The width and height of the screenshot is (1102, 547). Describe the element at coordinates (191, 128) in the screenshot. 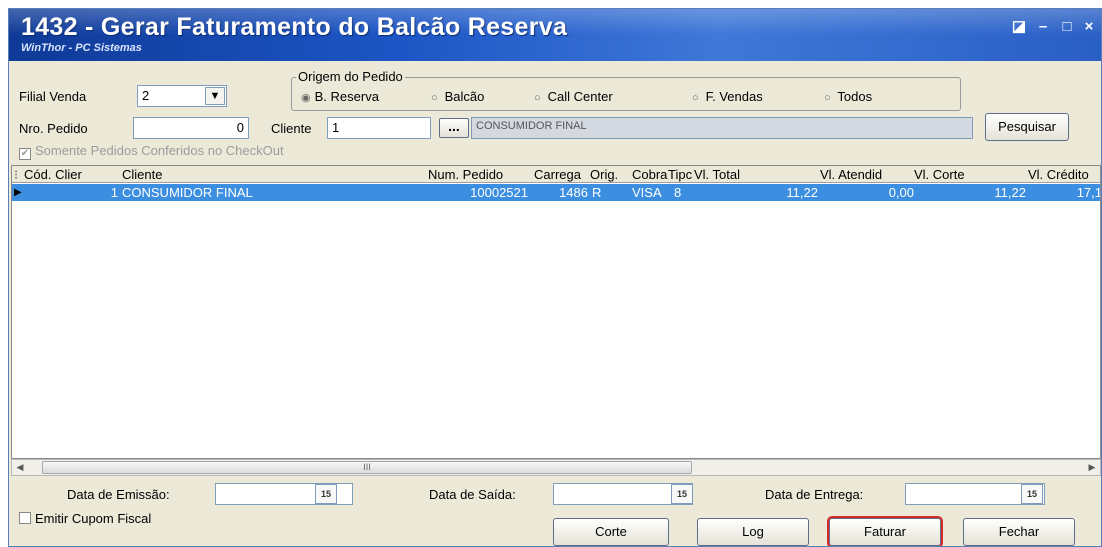

I see `pedido-input: 0` at that location.